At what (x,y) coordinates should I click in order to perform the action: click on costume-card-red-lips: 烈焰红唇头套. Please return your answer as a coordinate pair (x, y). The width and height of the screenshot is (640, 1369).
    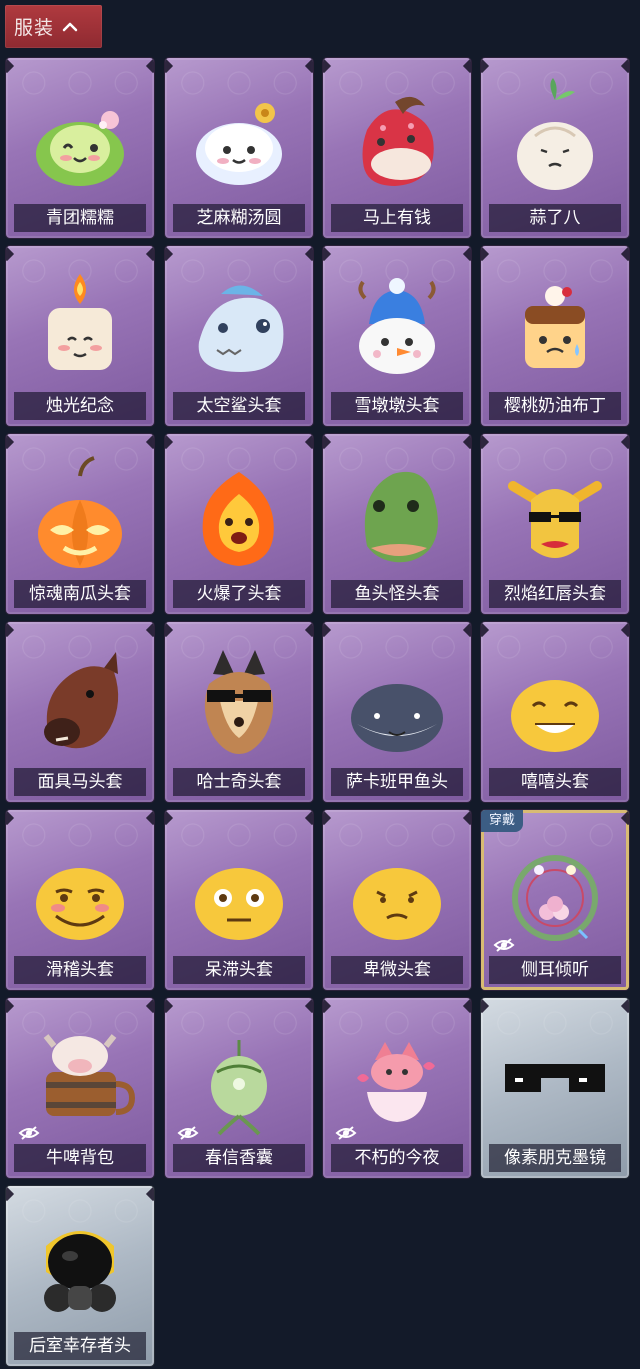
    Looking at the image, I should click on (555, 524).